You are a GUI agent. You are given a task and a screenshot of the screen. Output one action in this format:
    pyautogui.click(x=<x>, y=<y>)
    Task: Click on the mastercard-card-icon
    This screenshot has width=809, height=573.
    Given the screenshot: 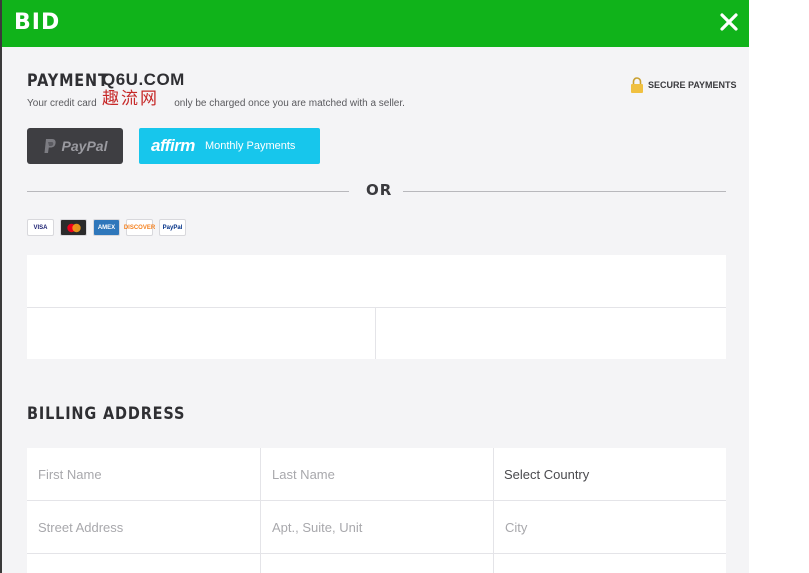 What is the action you would take?
    pyautogui.click(x=73, y=227)
    